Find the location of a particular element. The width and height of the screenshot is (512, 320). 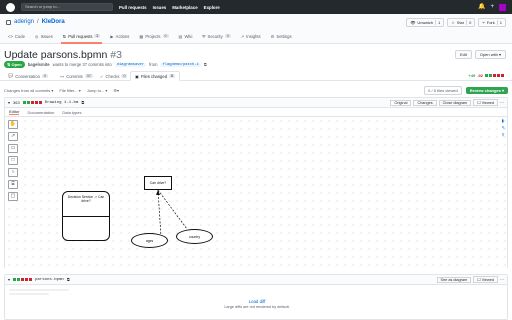

input1-label: ages is located at coordinates (149, 241).